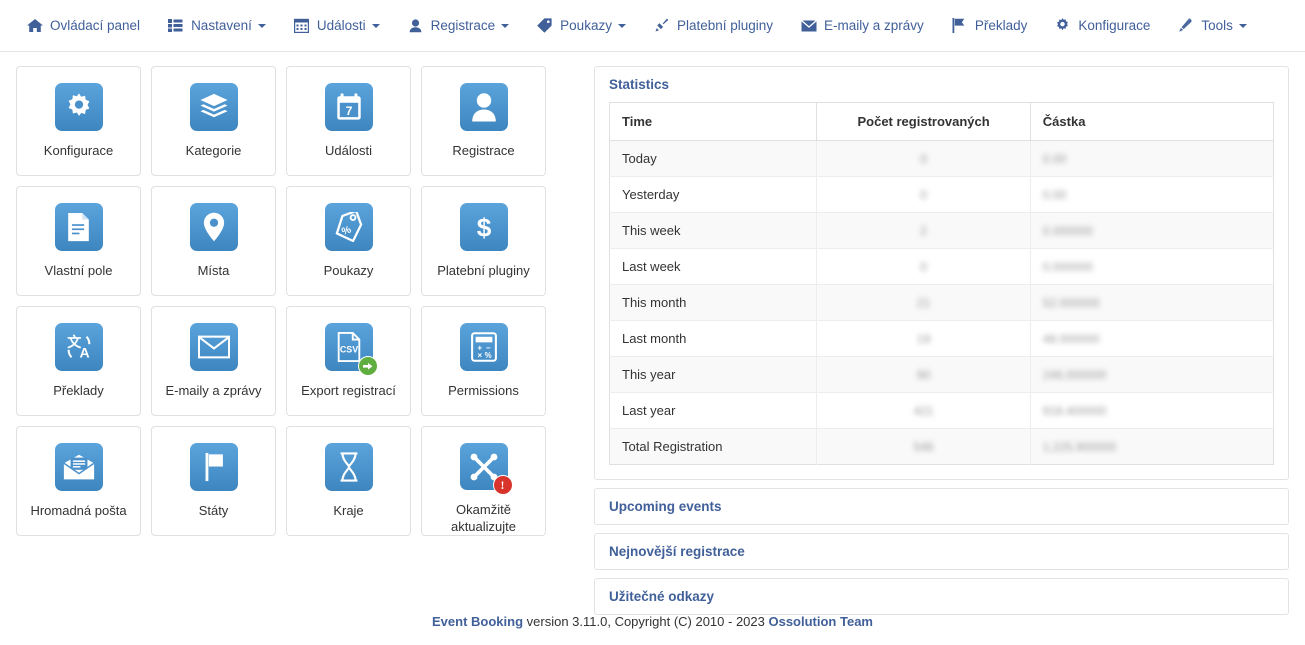  I want to click on nav-item-registrations: Registrace, so click(458, 26).